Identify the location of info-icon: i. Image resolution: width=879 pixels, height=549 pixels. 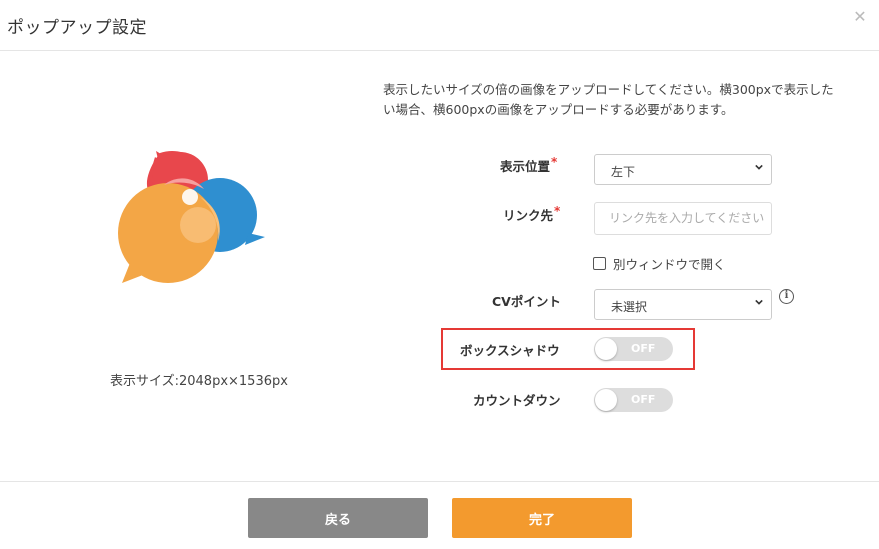
(786, 296).